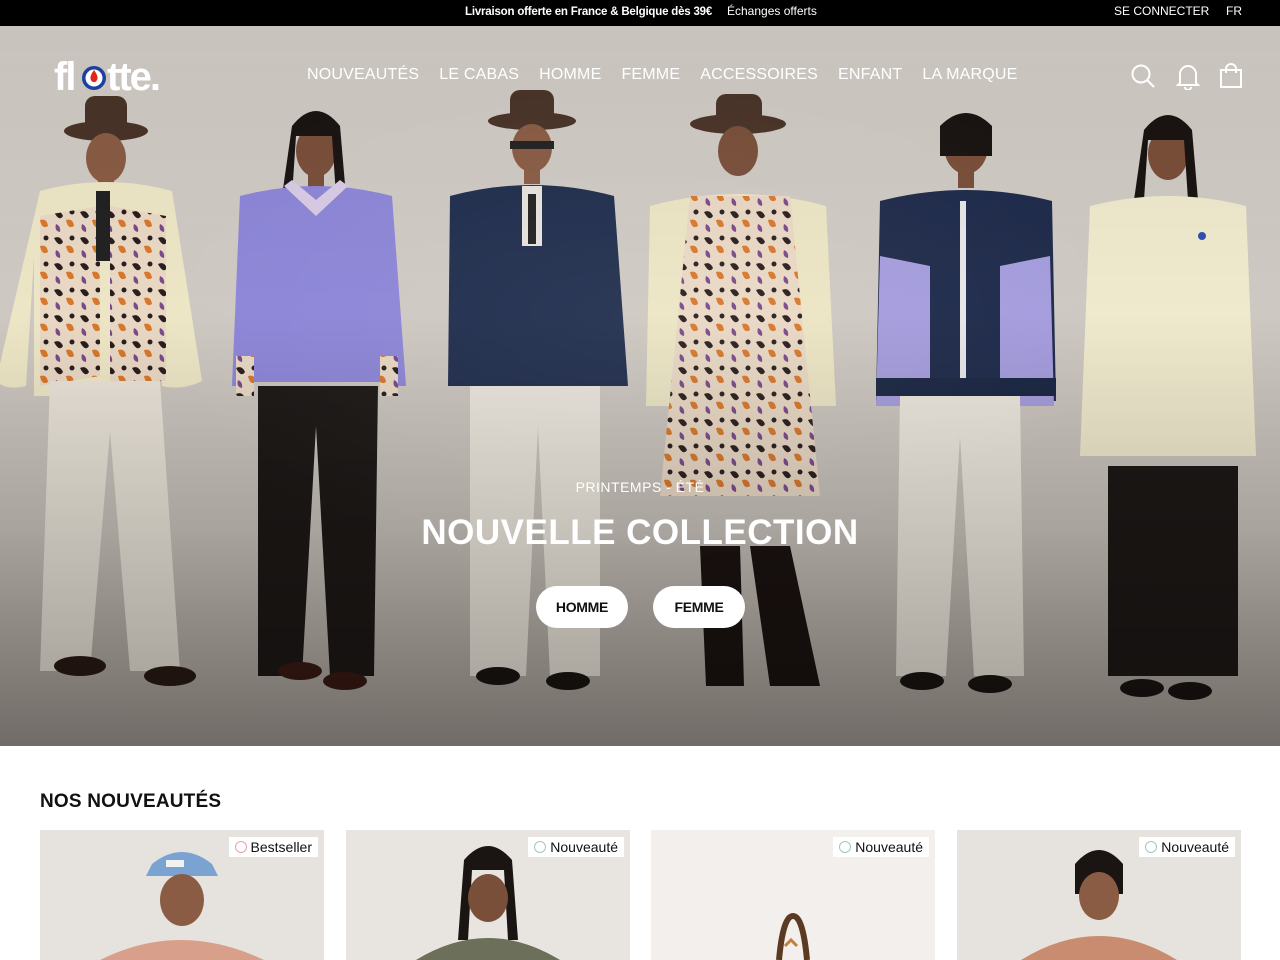  Describe the element at coordinates (969, 75) in the screenshot. I see `nav-la-marque: LA MARQUE` at that location.